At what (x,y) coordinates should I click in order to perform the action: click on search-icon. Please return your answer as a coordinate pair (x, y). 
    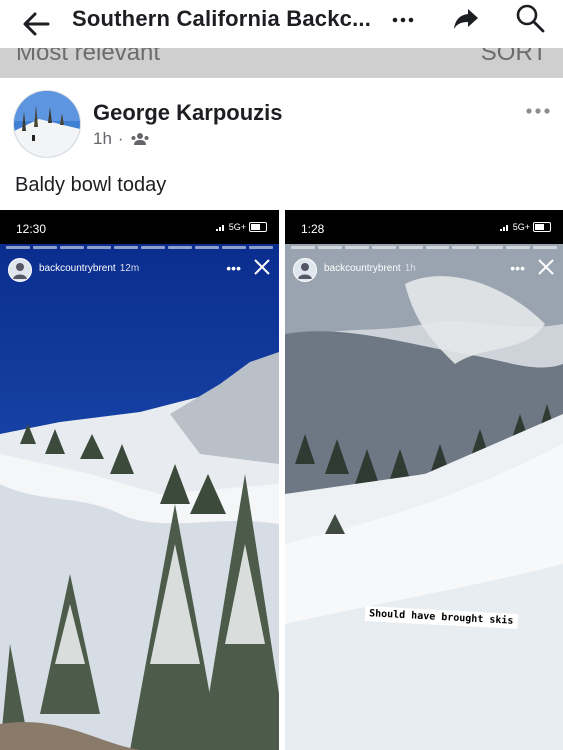
    Looking at the image, I should click on (530, 18).